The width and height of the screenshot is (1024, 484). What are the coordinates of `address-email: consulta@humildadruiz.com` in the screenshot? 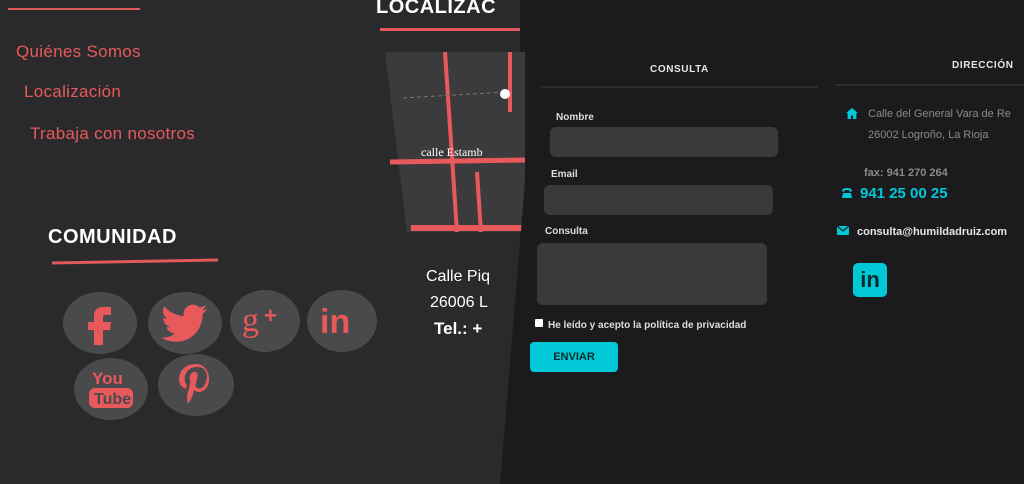 It's located at (932, 232).